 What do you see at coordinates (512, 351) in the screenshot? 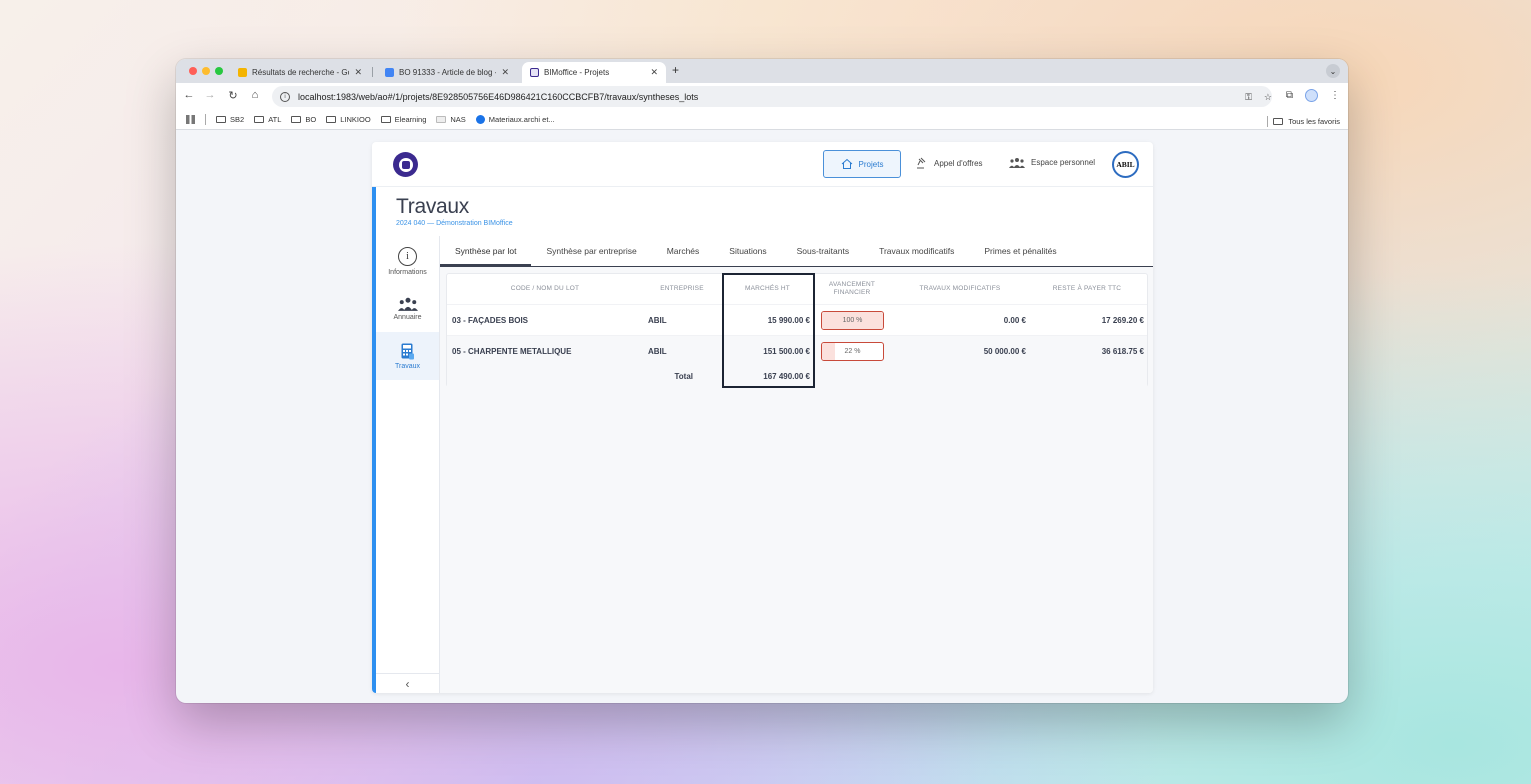
I see `cell-lot: 05 - CHARPENTE METALLIQUE` at bounding box center [512, 351].